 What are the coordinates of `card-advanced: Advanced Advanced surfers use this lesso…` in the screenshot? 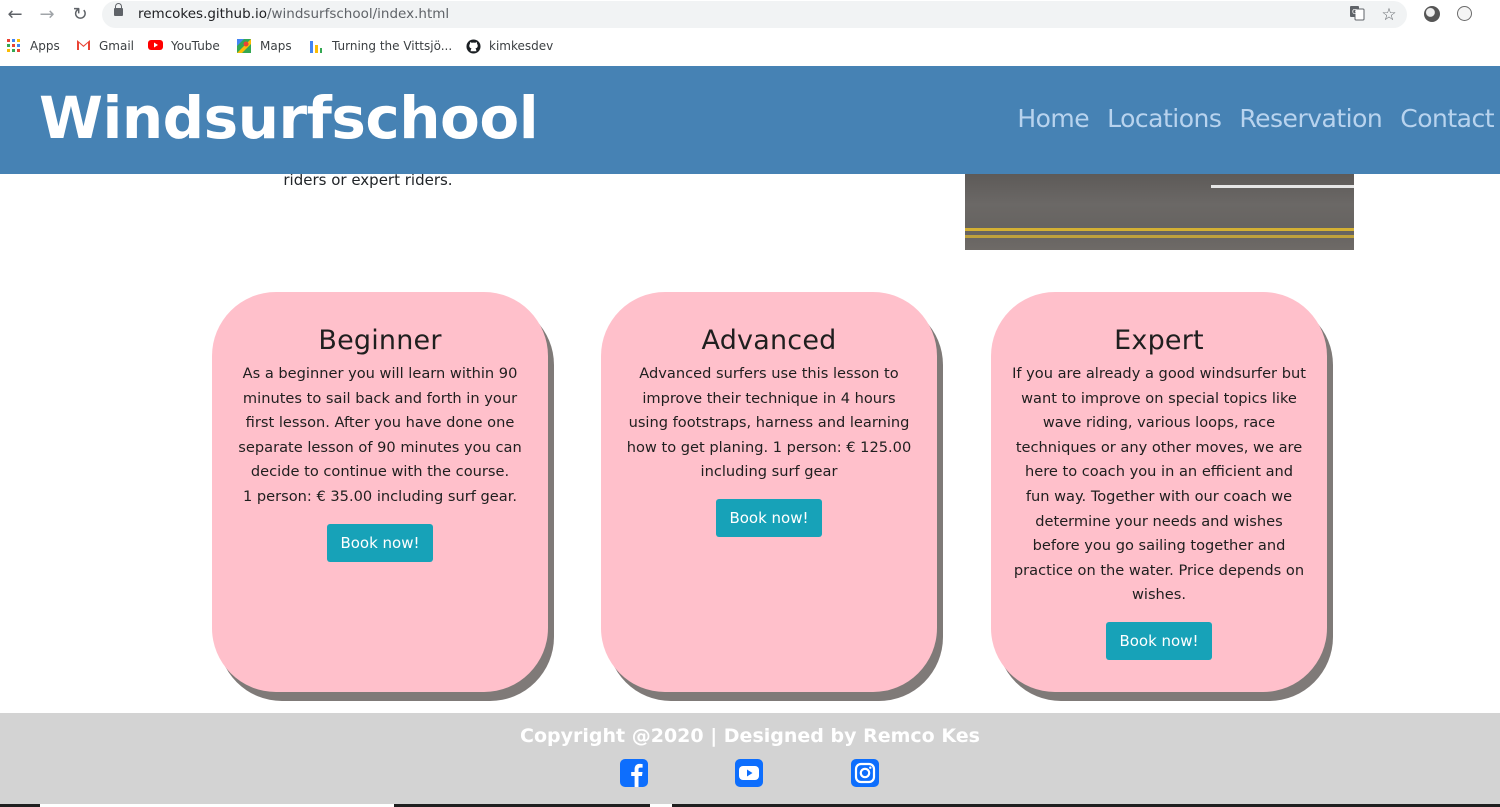 It's located at (769, 492).